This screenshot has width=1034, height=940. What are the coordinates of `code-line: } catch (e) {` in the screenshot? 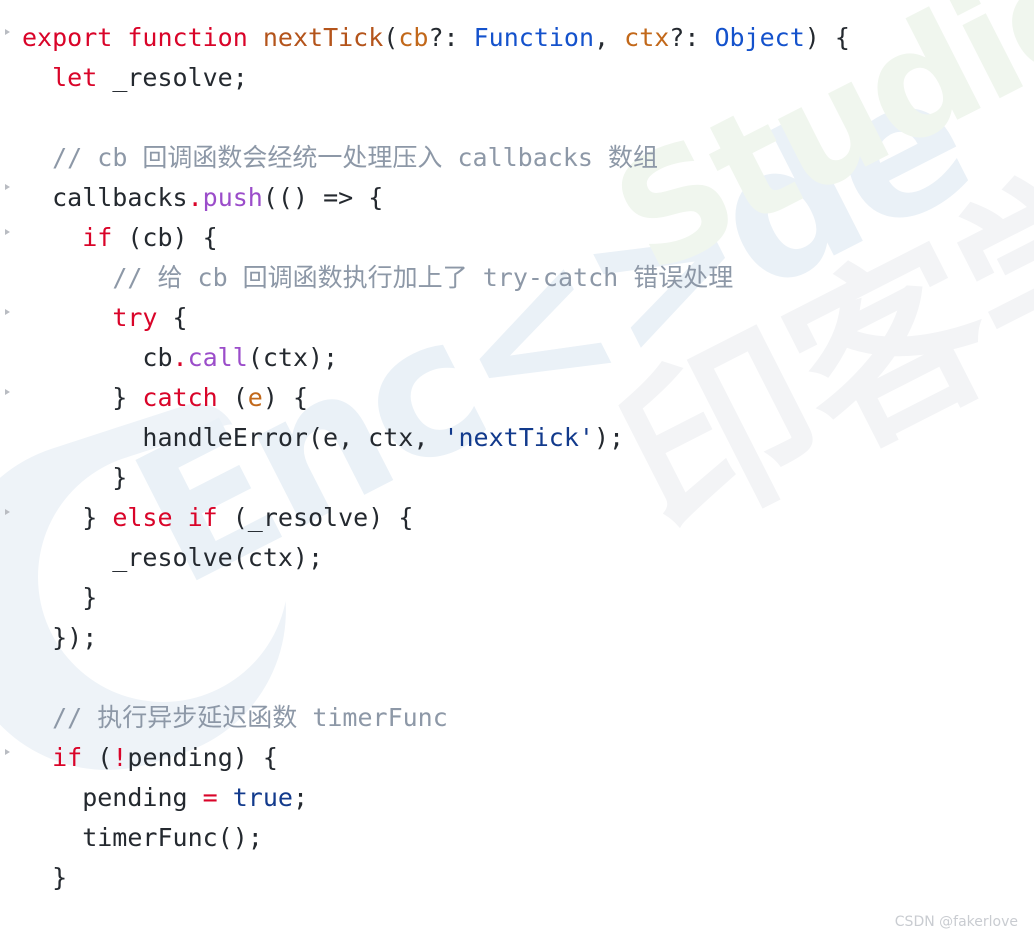 It's located at (436, 398).